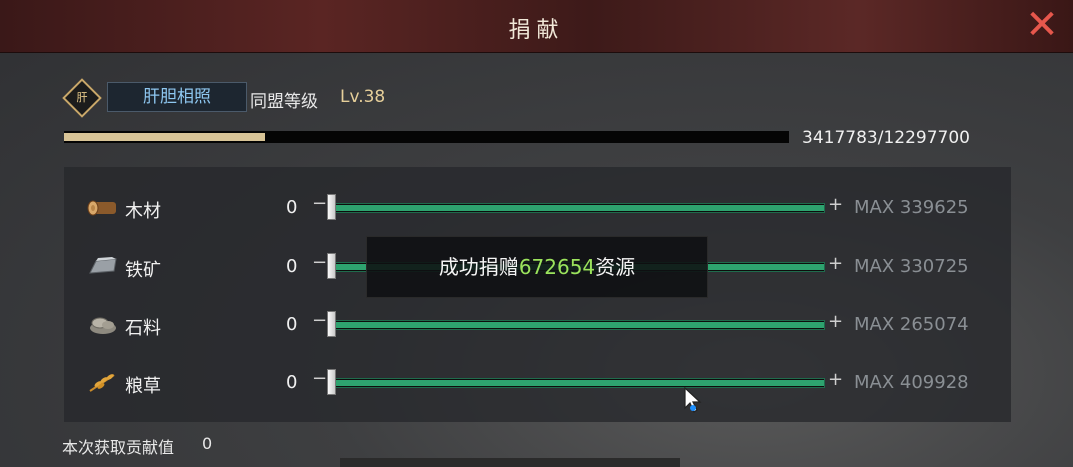 The height and width of the screenshot is (467, 1073). What do you see at coordinates (101, 208) in the screenshot?
I see `wood-icon` at bounding box center [101, 208].